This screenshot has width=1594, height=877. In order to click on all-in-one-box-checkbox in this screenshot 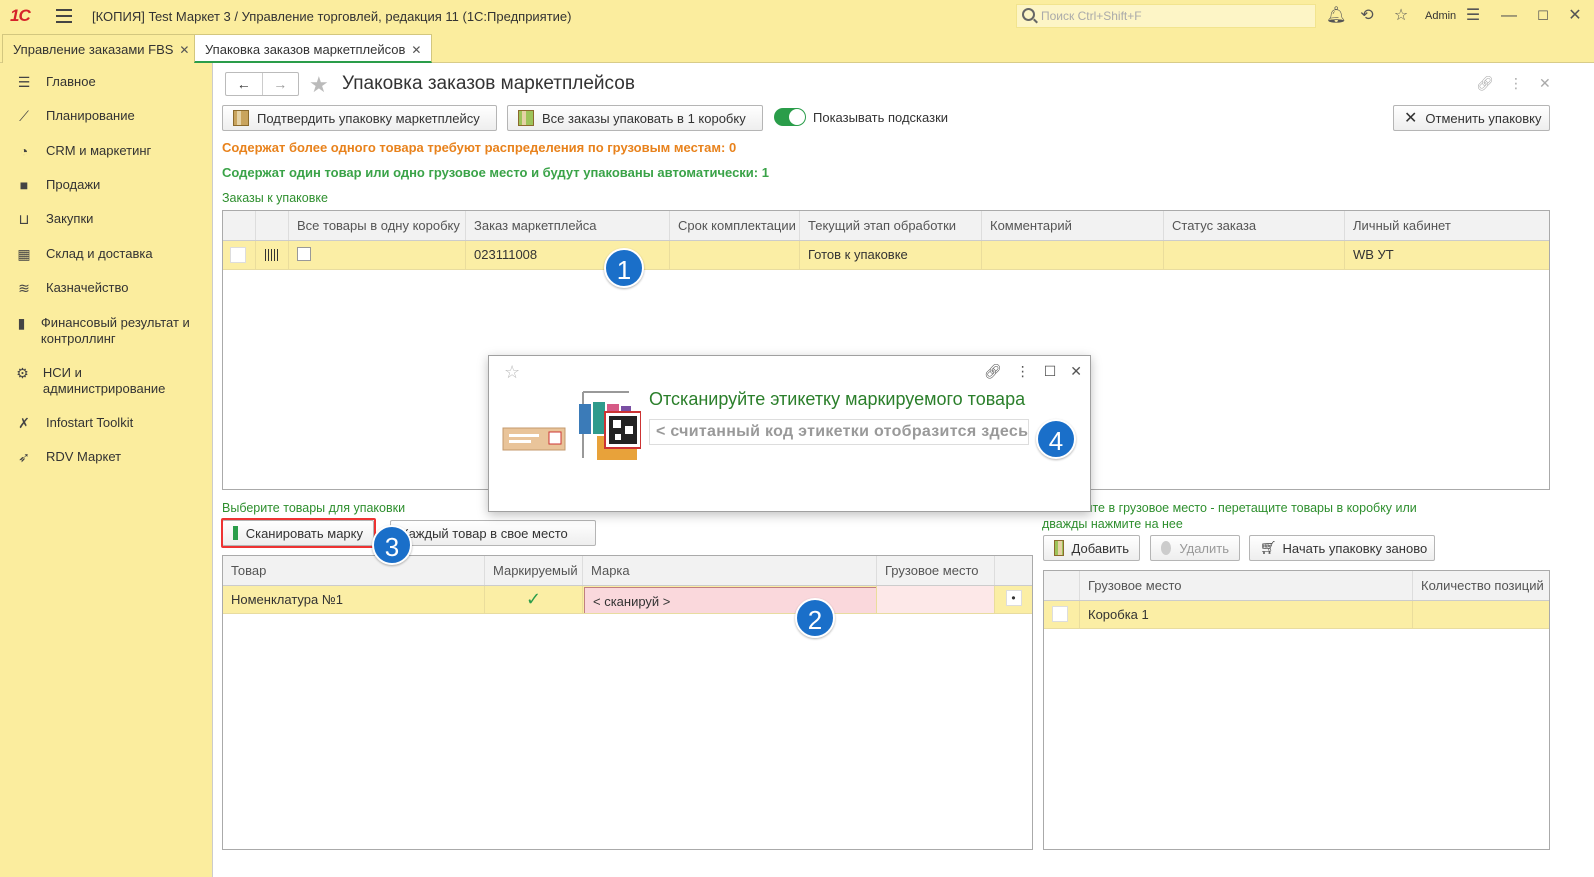, I will do `click(304, 254)`.